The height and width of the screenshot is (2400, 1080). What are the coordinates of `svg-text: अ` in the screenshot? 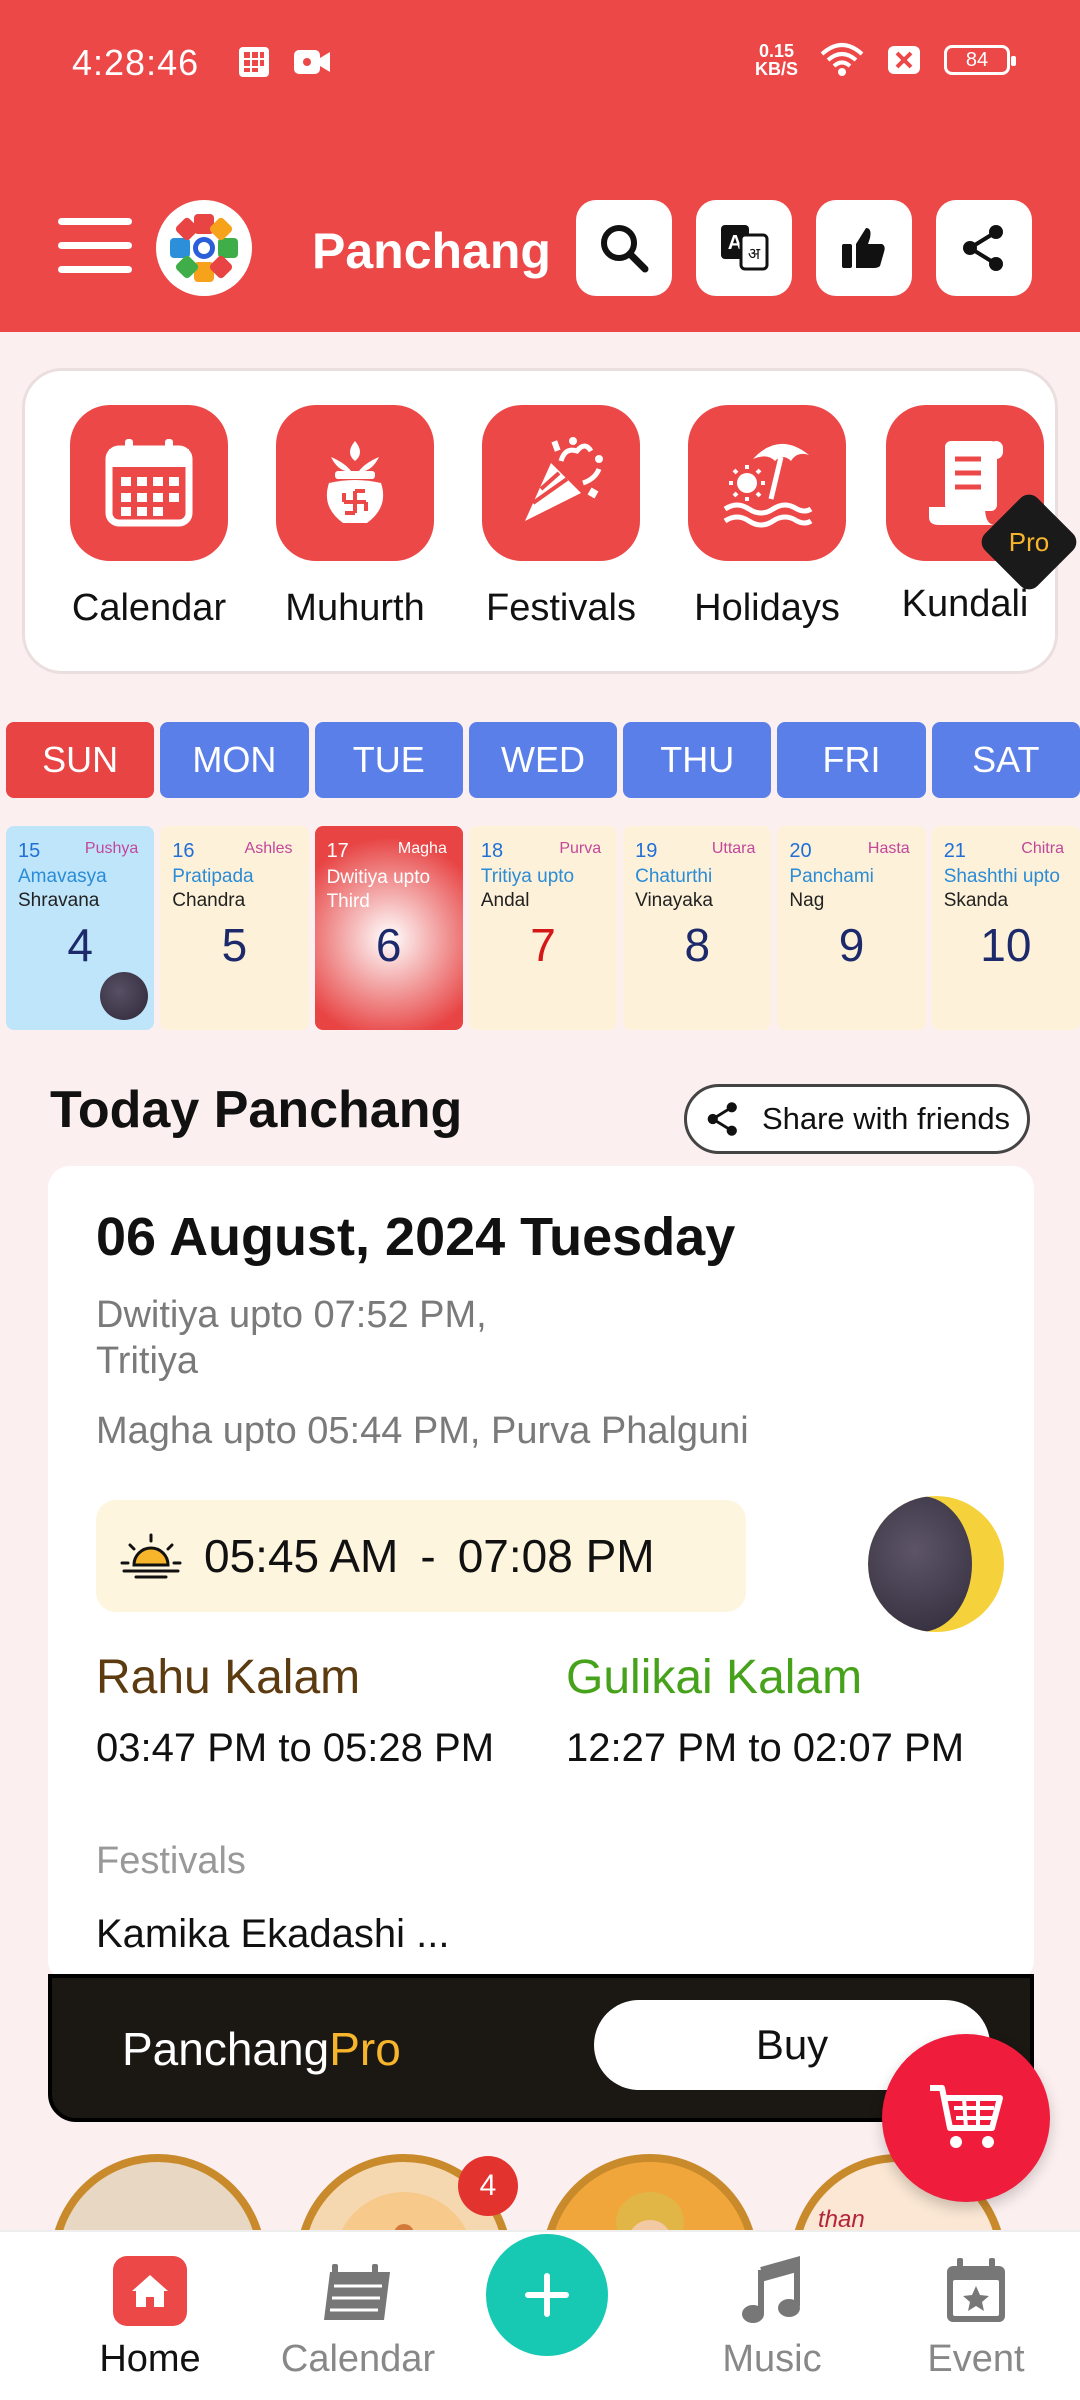 It's located at (754, 253).